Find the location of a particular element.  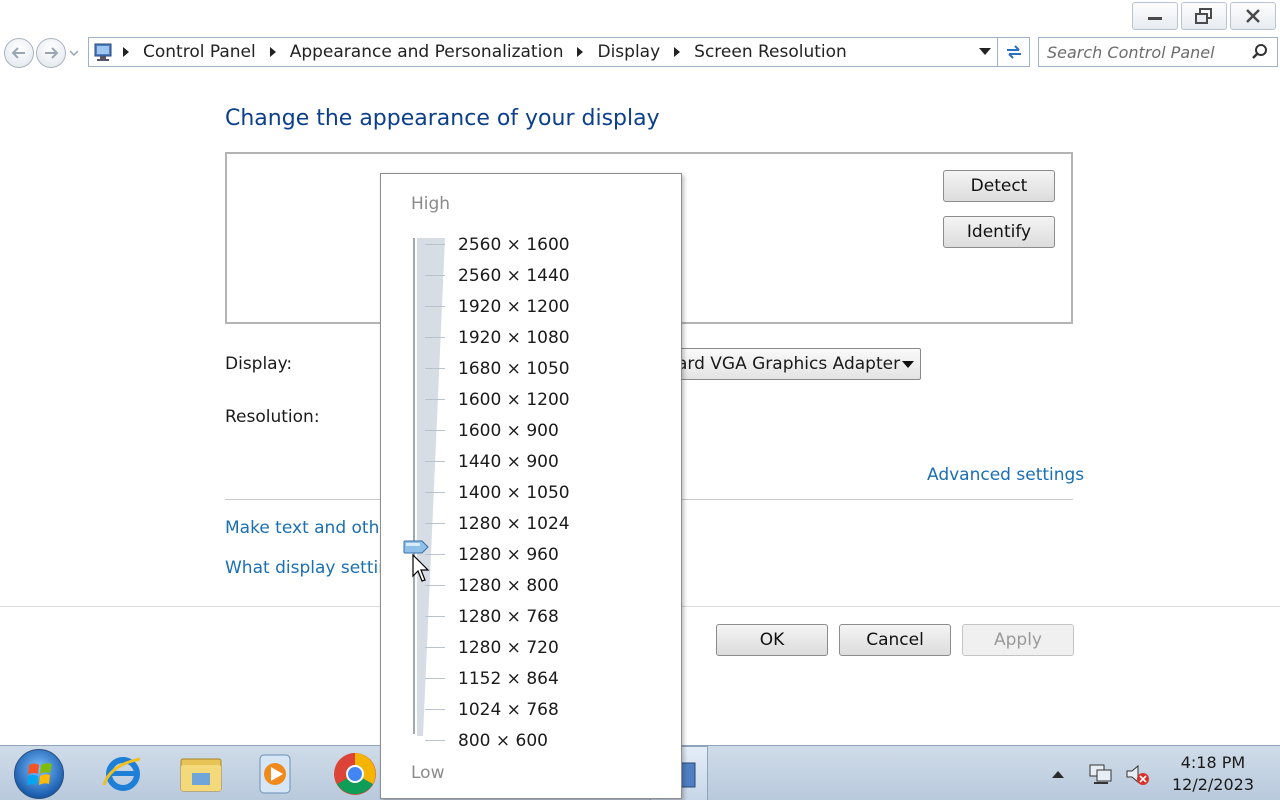

refresh-icon is located at coordinates (1013, 52).